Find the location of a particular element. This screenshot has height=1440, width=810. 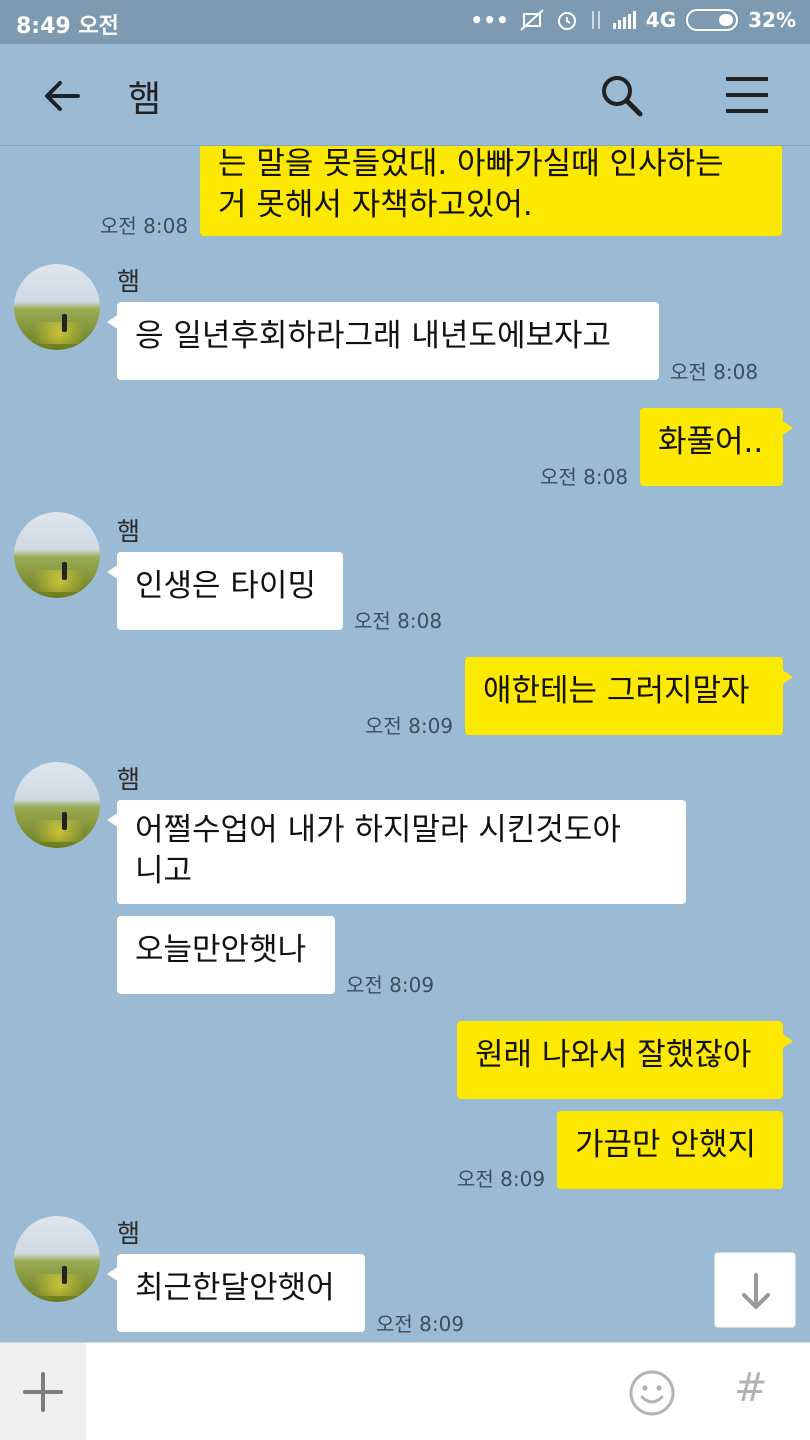

message-line: 오늘만안햇나 is located at coordinates (221, 950).